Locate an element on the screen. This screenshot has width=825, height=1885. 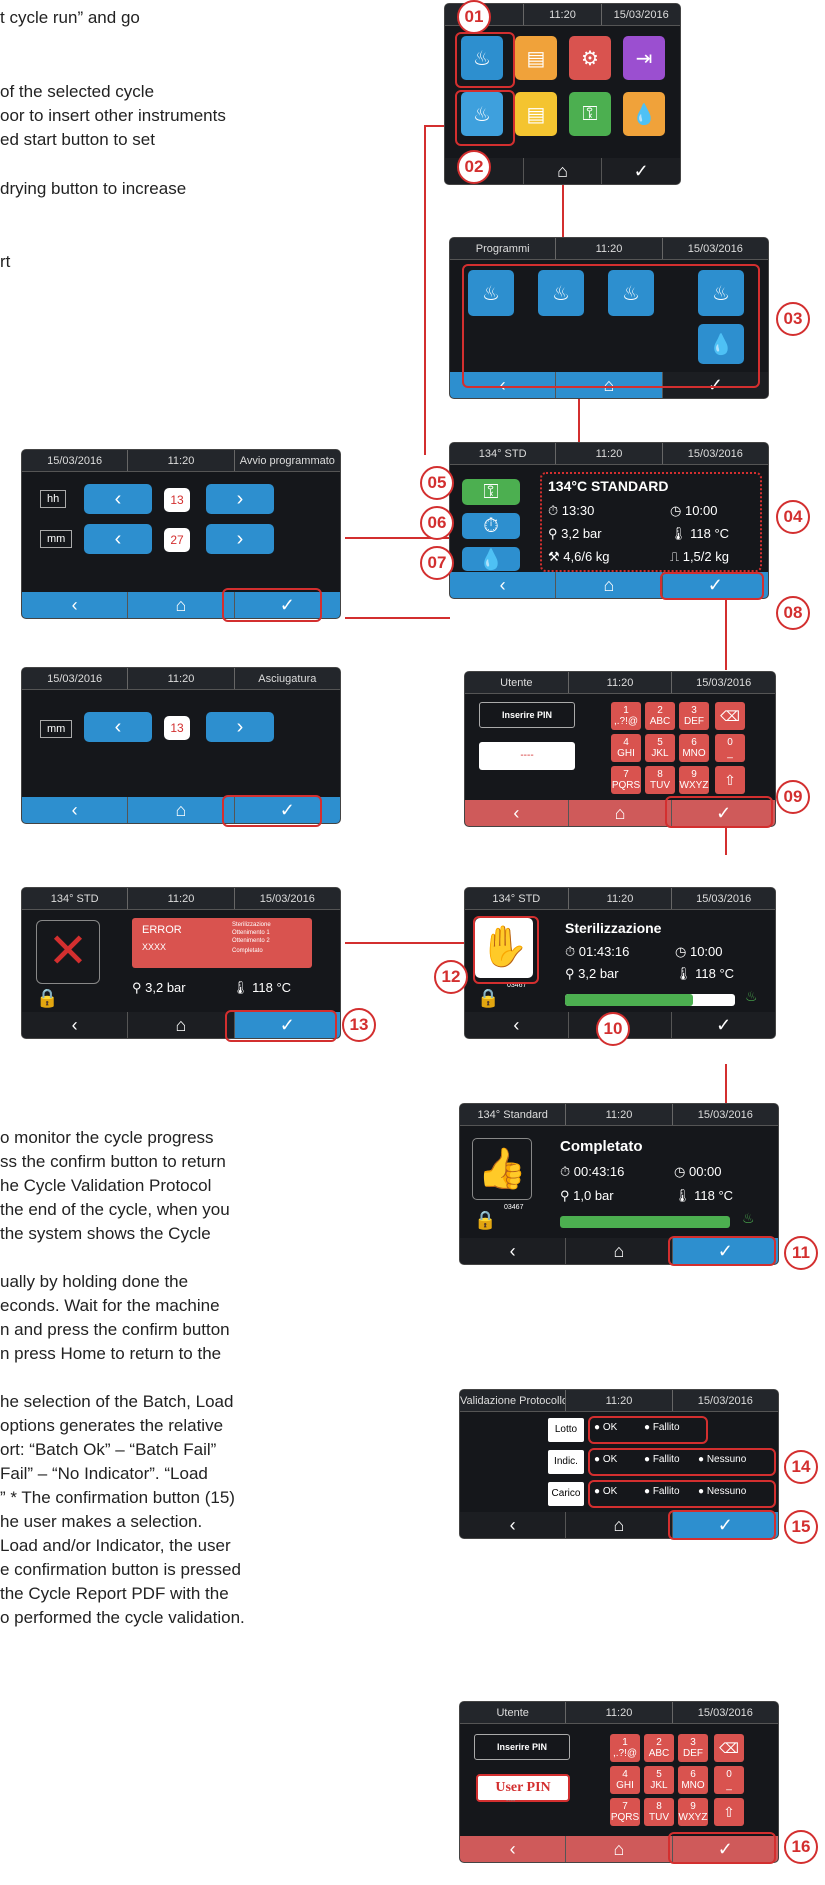
text-line: options generates the relative is located at coordinates (112, 1425).